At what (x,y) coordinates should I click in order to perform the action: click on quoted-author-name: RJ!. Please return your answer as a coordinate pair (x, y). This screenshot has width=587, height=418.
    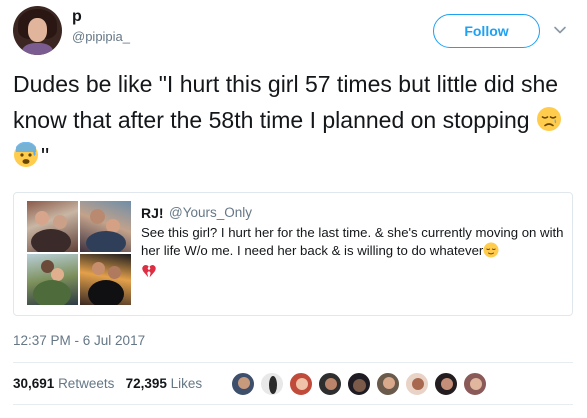
    Looking at the image, I should click on (152, 213).